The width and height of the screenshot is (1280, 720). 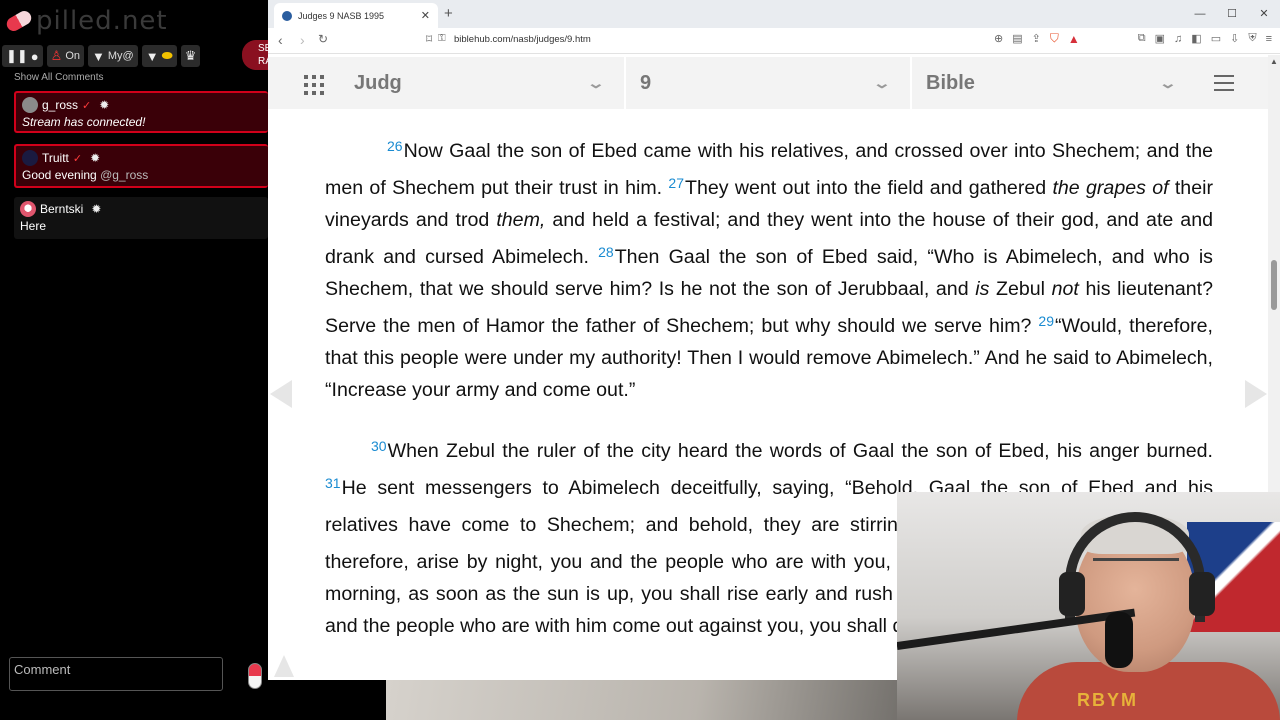 I want to click on book-select: Judg ⌄, so click(x=478, y=83).